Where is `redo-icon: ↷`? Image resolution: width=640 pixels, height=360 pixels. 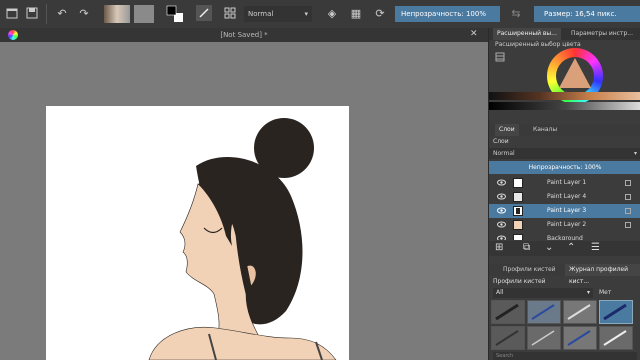 redo-icon: ↷ is located at coordinates (84, 13).